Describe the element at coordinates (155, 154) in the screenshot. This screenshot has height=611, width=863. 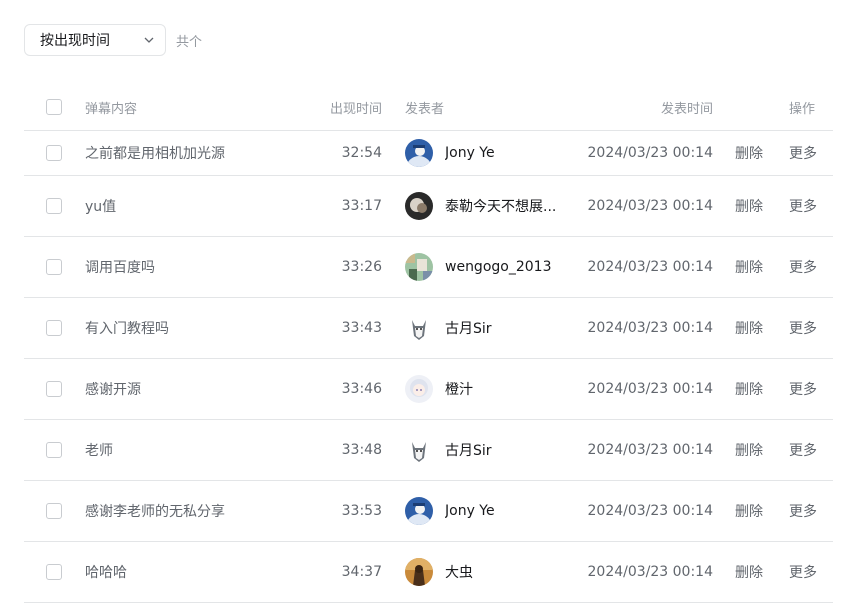
I see `danmaku-content: 之前都是用相机加光源` at that location.